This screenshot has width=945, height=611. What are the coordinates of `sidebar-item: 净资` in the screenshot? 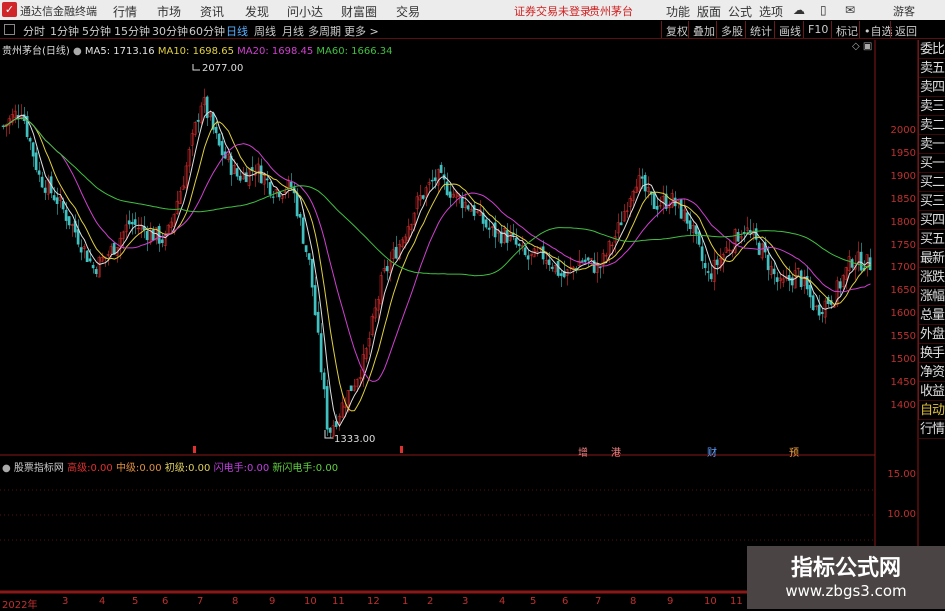 It's located at (932, 372).